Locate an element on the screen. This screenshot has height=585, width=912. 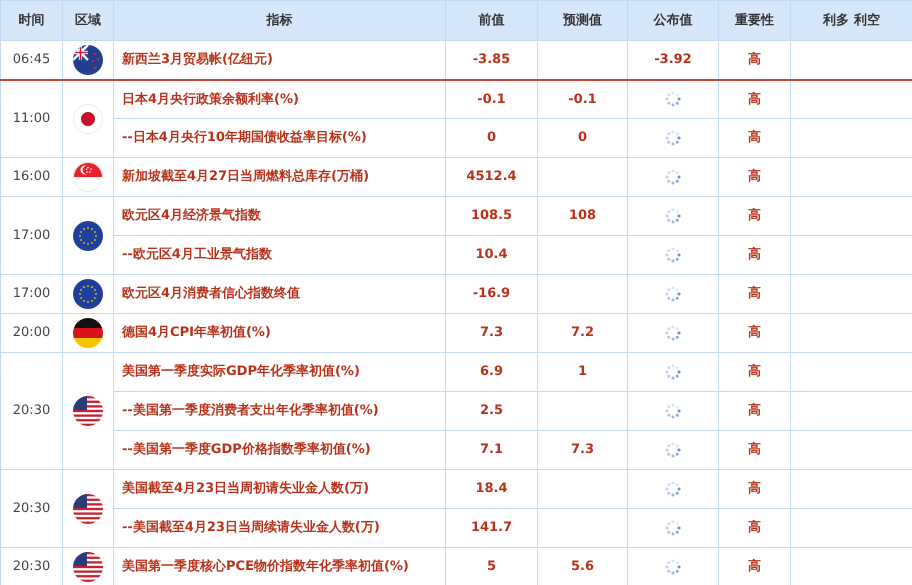
column-header: 公布值 is located at coordinates (673, 20).